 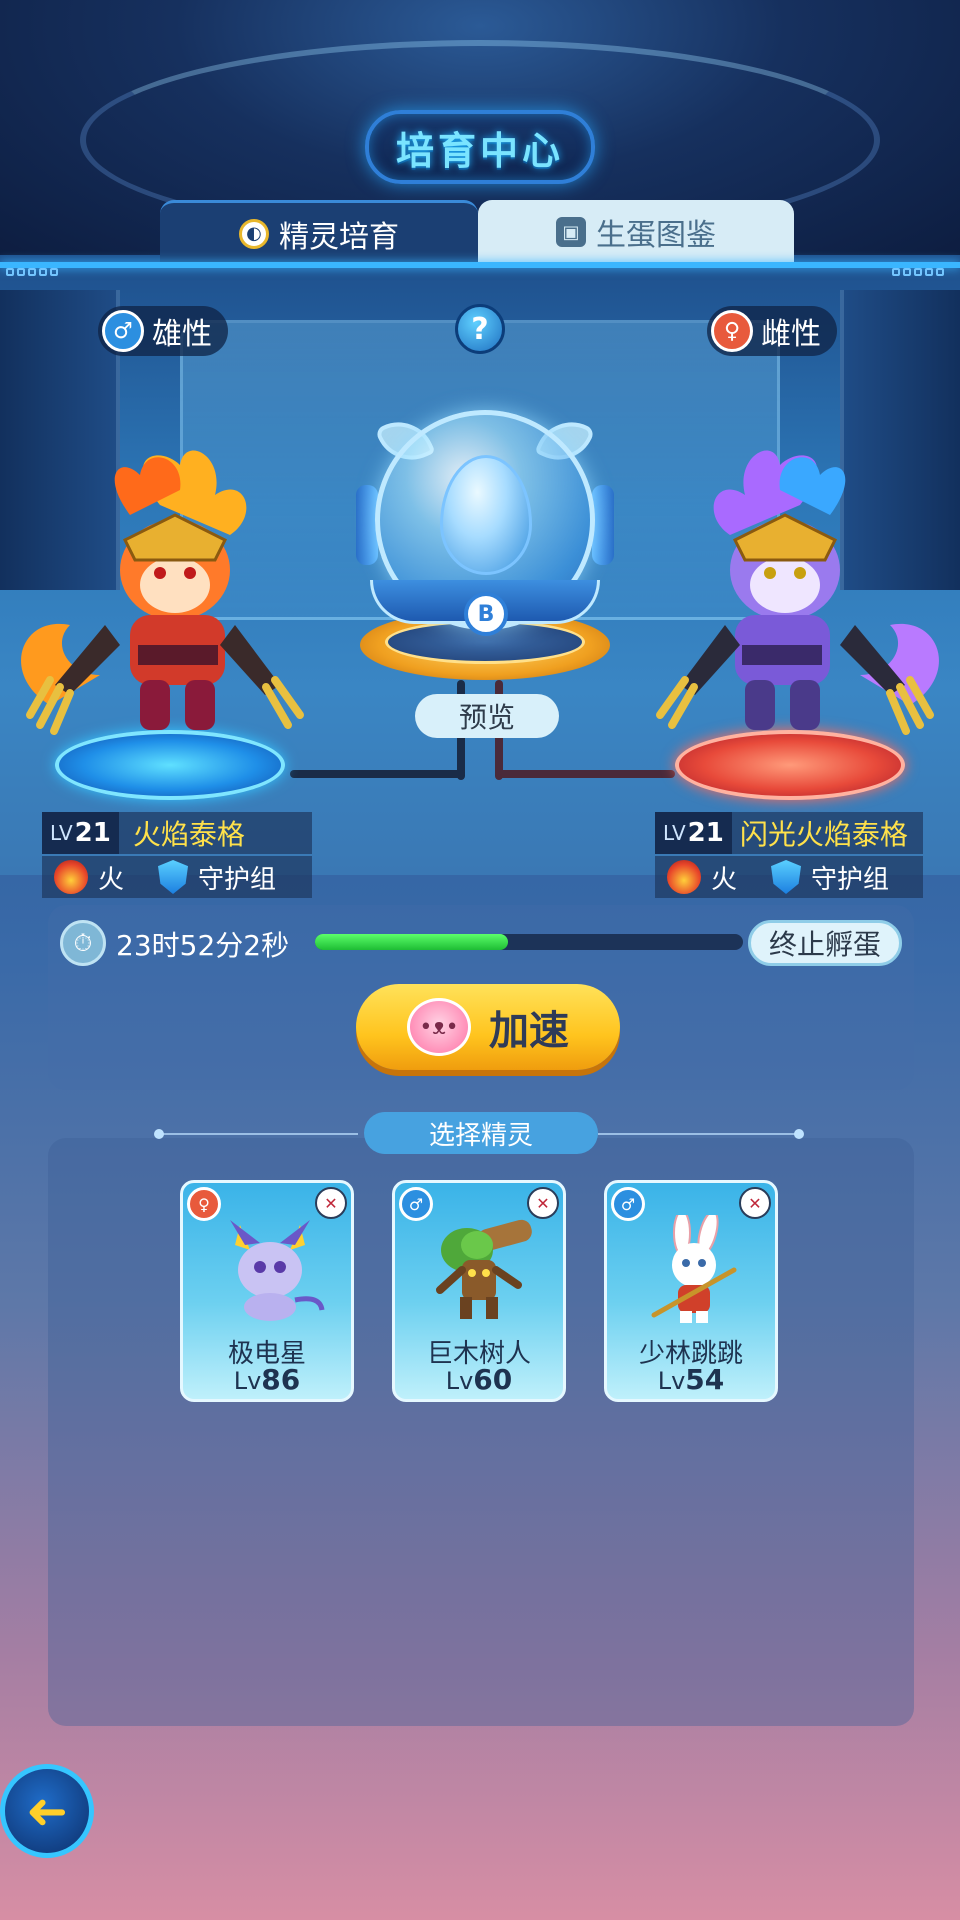 What do you see at coordinates (705, 833) in the screenshot?
I see `female-level-value: 21` at bounding box center [705, 833].